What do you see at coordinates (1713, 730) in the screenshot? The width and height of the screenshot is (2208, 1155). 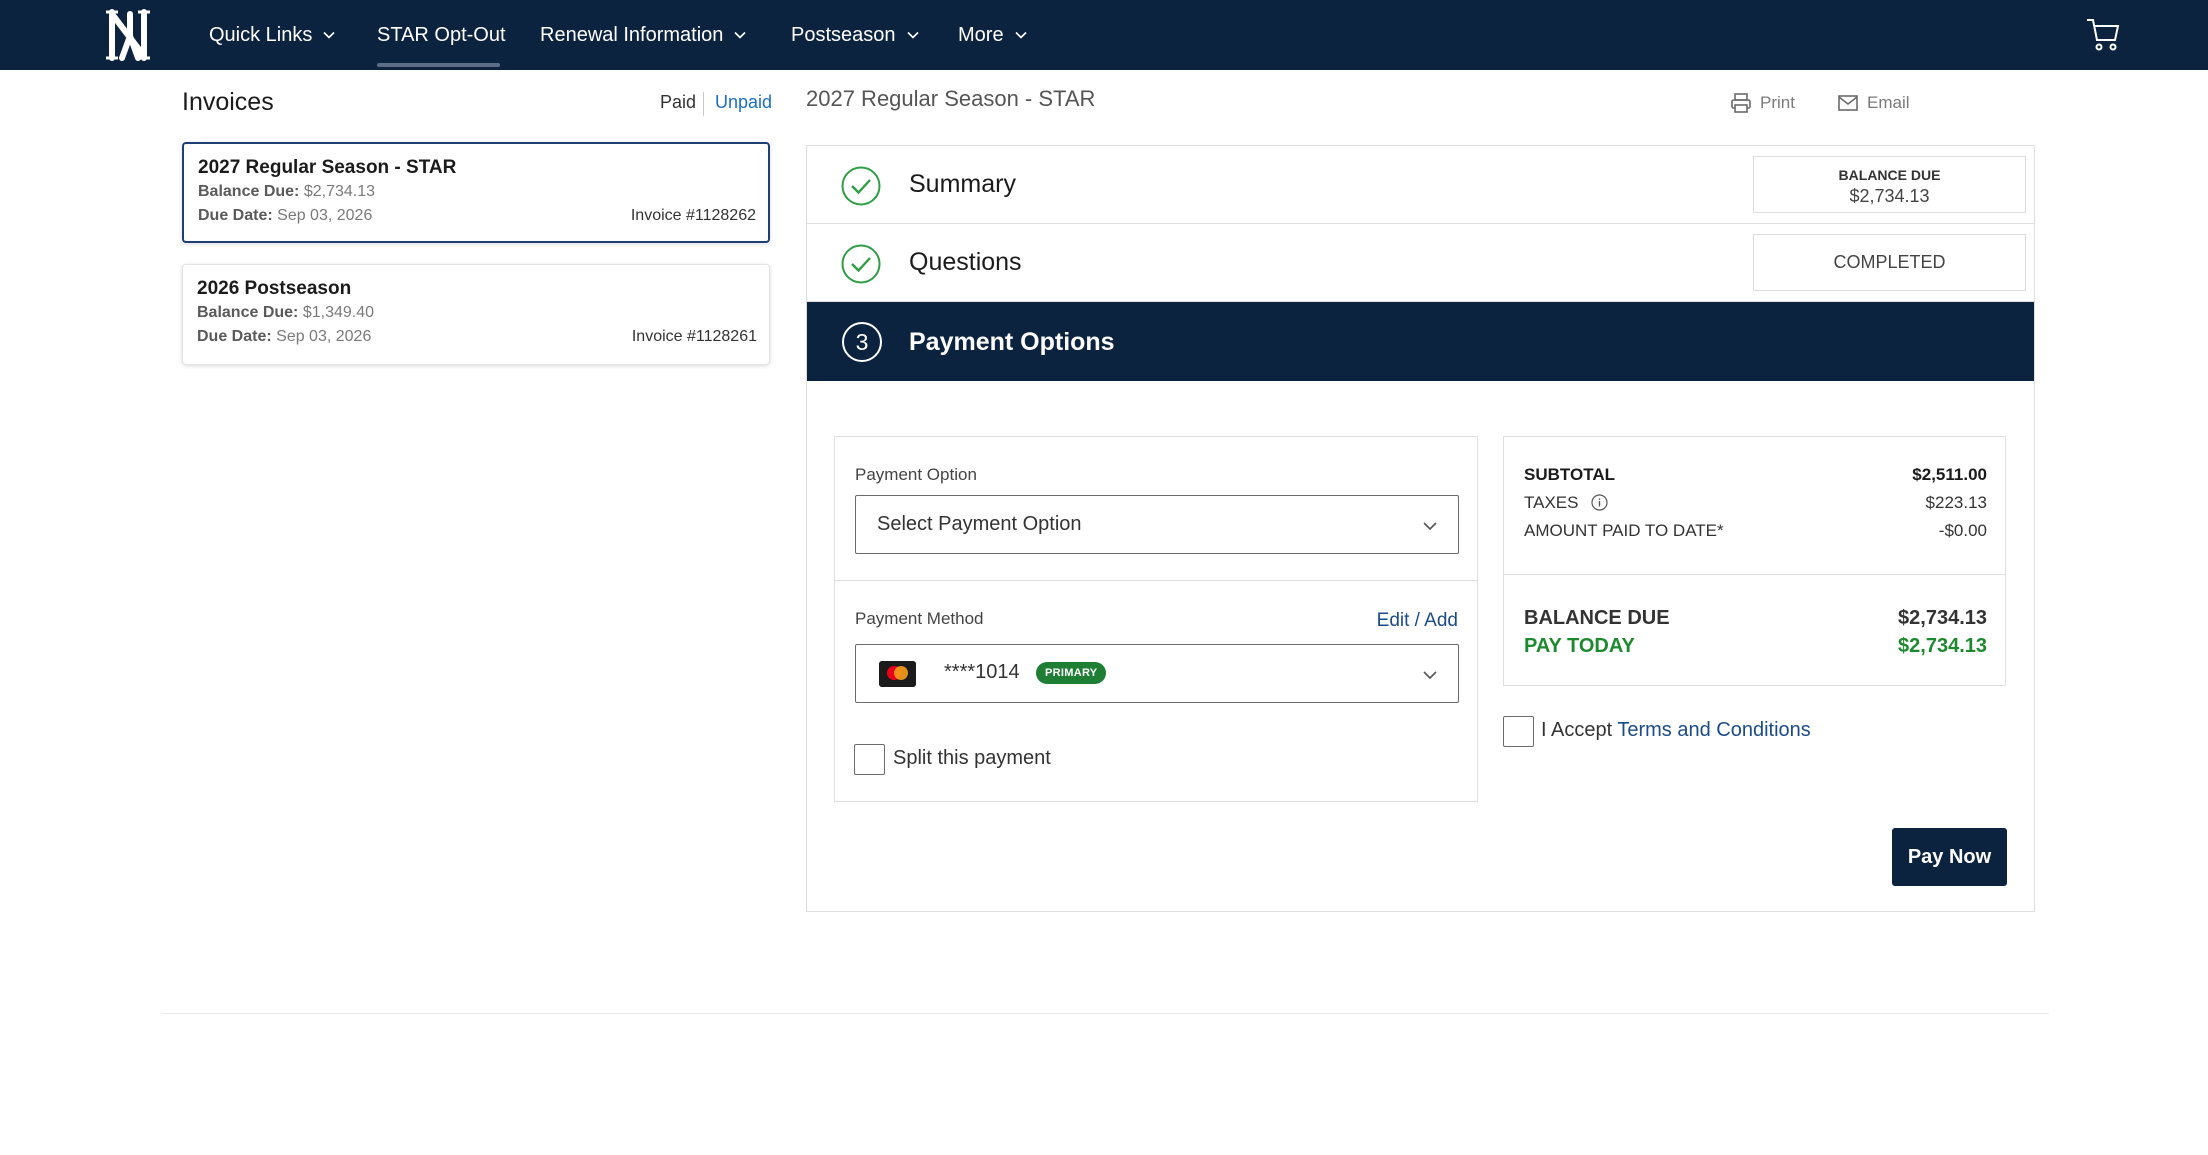 I see `terms-conditions-link: Terms and Conditions` at bounding box center [1713, 730].